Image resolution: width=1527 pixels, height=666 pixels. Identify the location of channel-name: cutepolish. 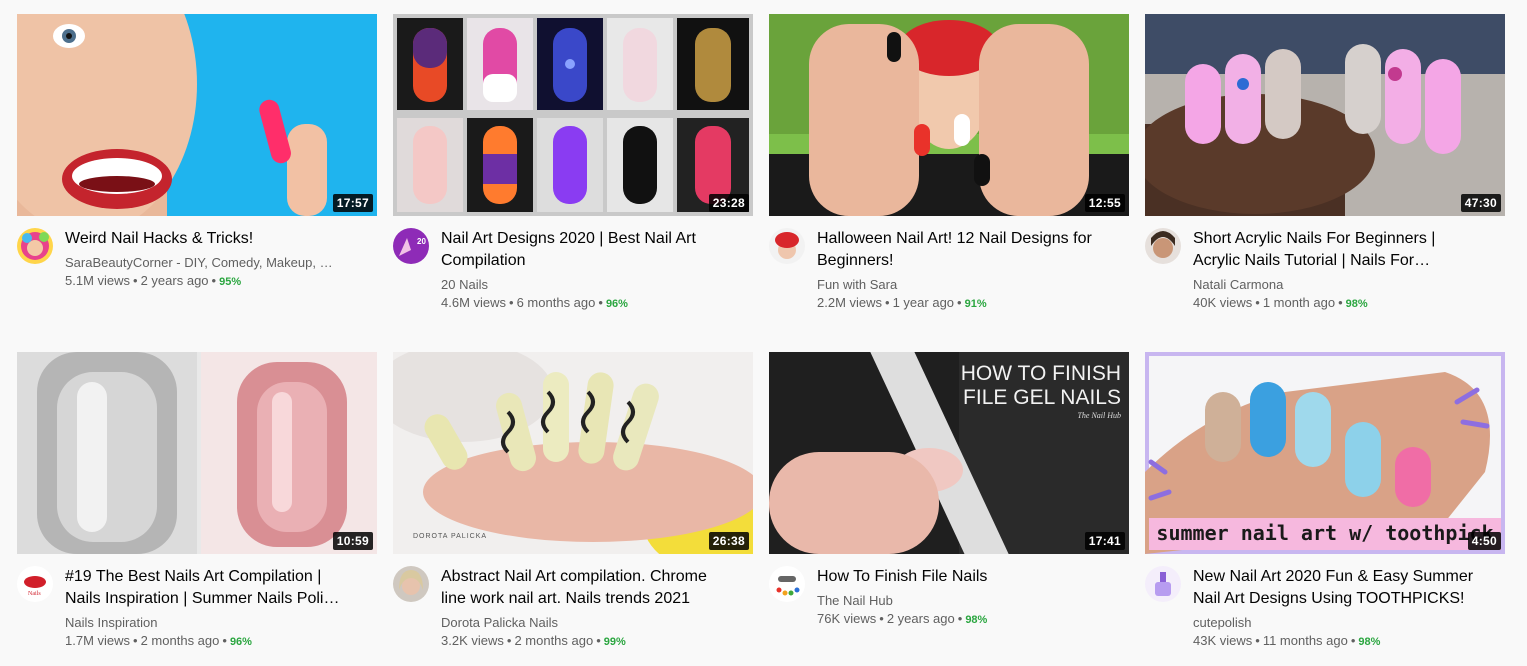
(1339, 623).